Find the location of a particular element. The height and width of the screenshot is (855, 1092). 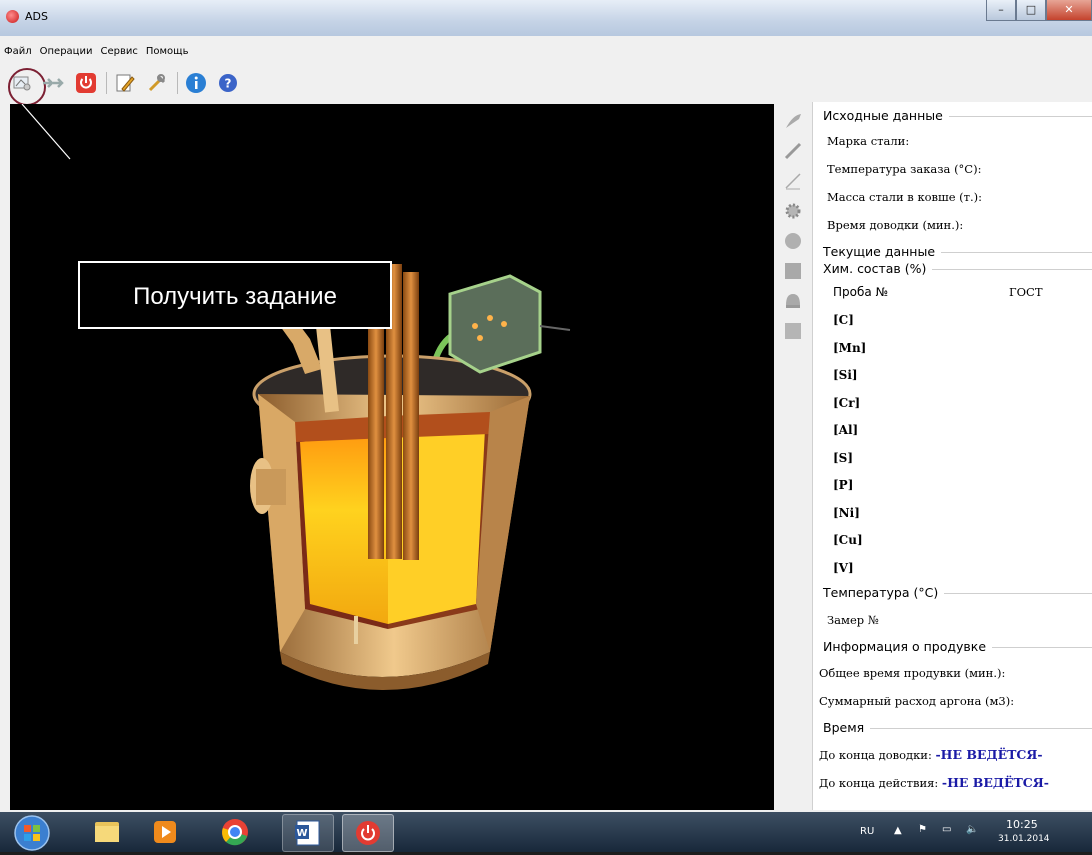

to-finishing-end-row: До конца доводки: -НЕ ВЕДЁТСЯ- is located at coordinates (931, 754).